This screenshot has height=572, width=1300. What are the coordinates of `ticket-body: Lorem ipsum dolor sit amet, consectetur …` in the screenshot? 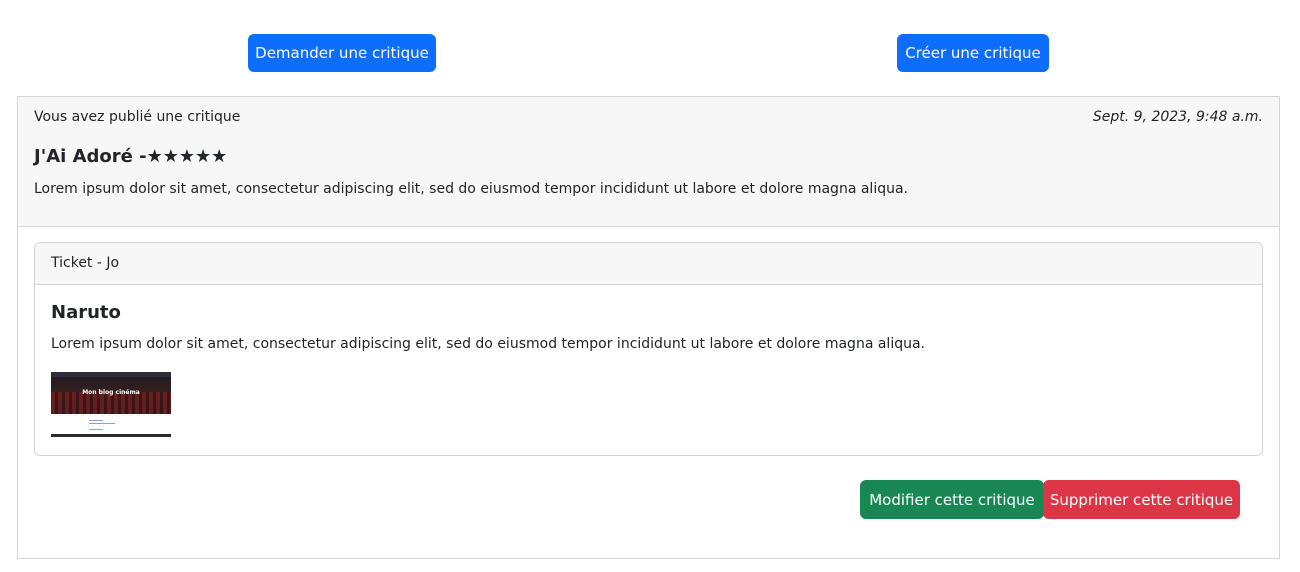 It's located at (488, 344).